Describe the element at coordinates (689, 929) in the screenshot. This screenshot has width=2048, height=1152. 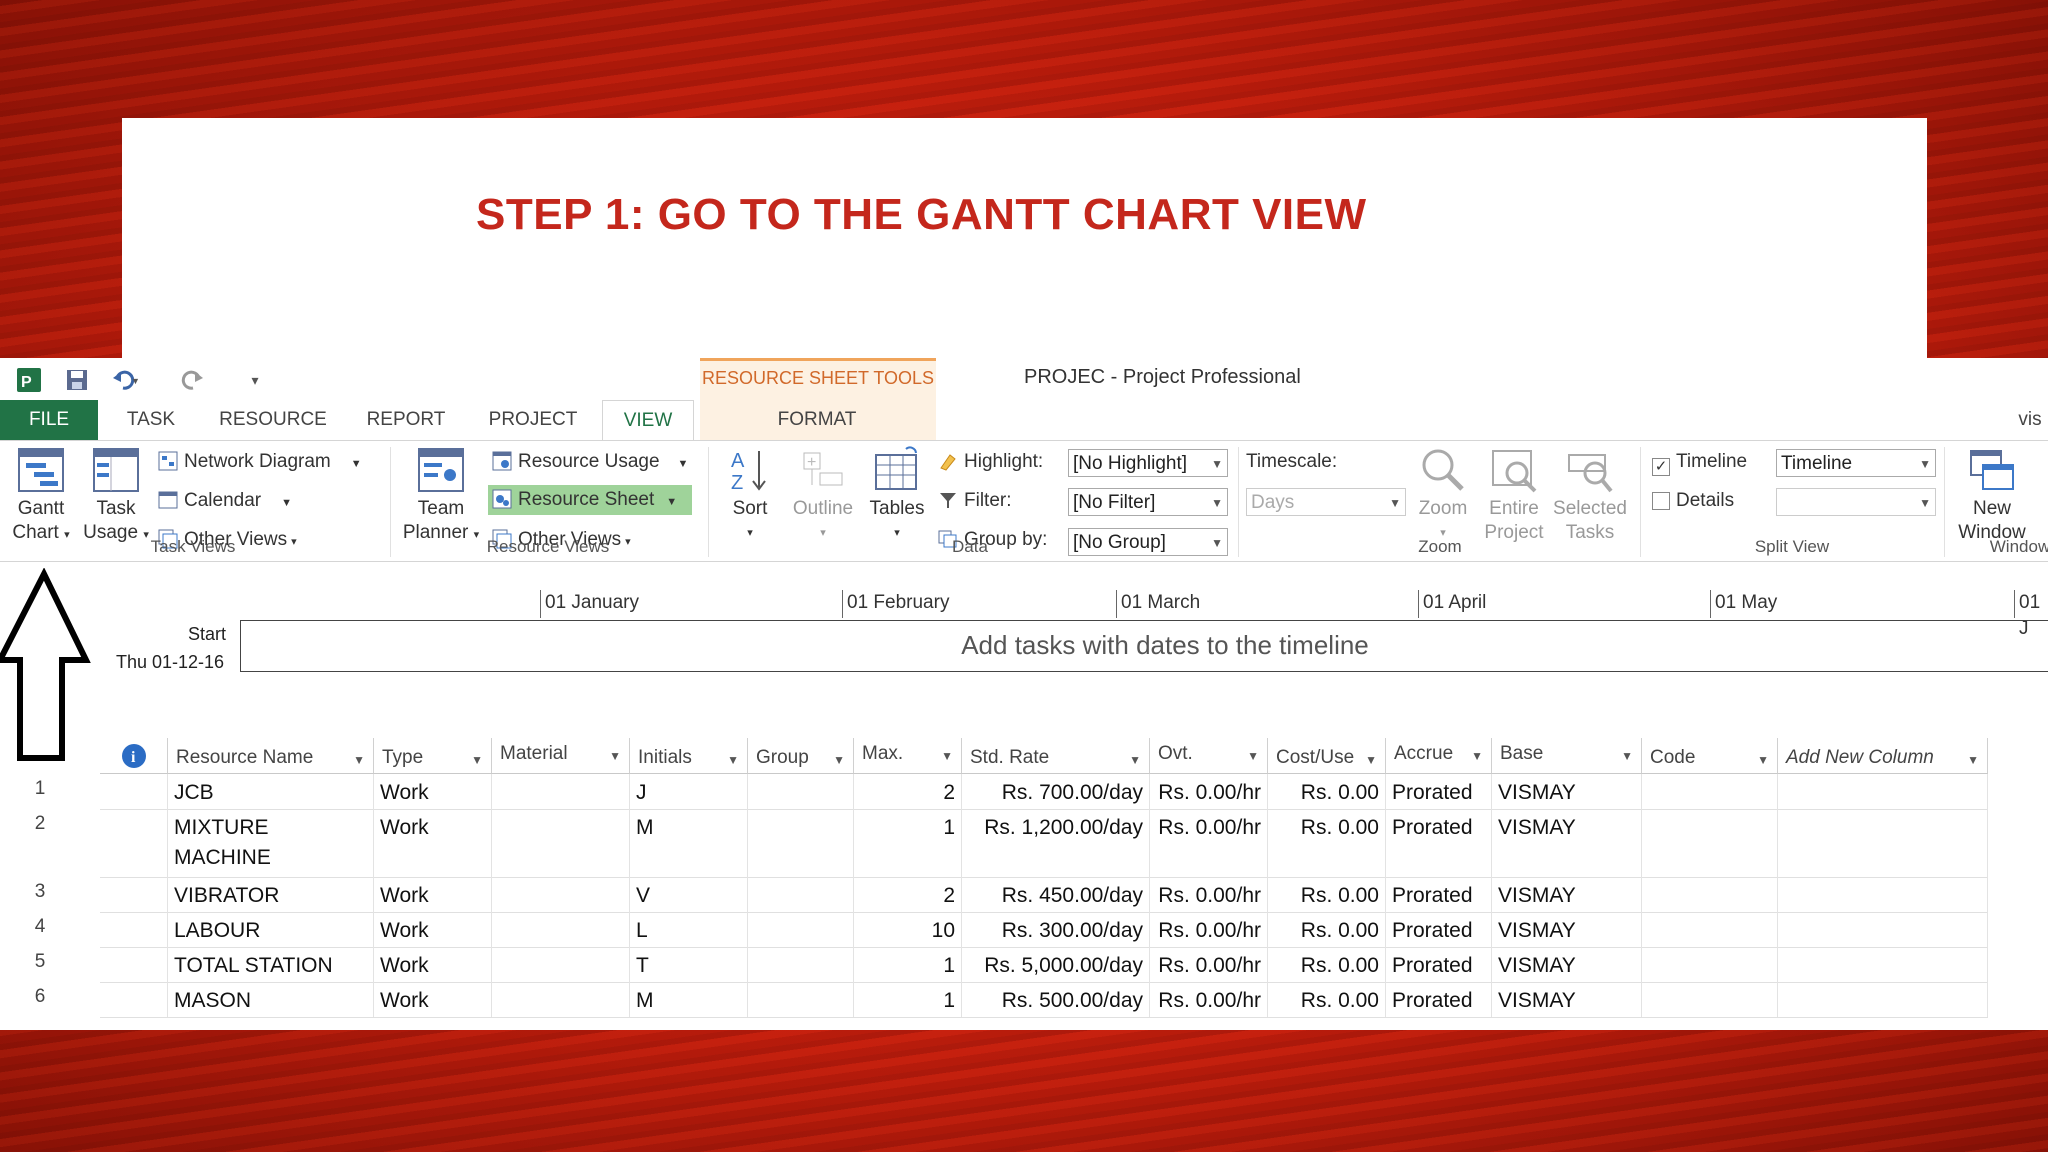
I see `cell-initials: L` at that location.